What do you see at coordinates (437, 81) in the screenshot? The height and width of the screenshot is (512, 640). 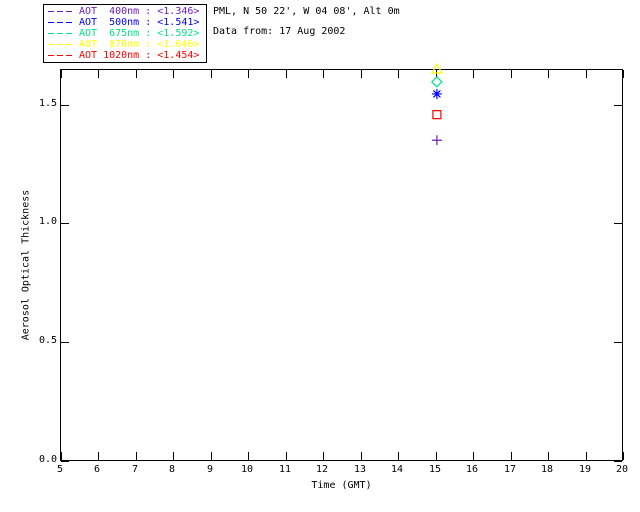 I see `marker-aot-675nm` at bounding box center [437, 81].